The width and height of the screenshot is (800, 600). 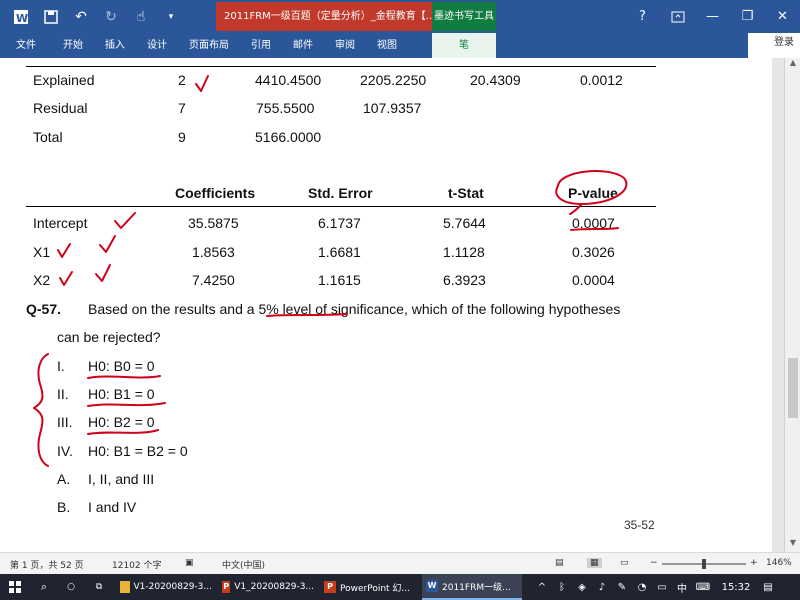 What do you see at coordinates (662, 587) in the screenshot?
I see `battery-icon: ▭` at bounding box center [662, 587].